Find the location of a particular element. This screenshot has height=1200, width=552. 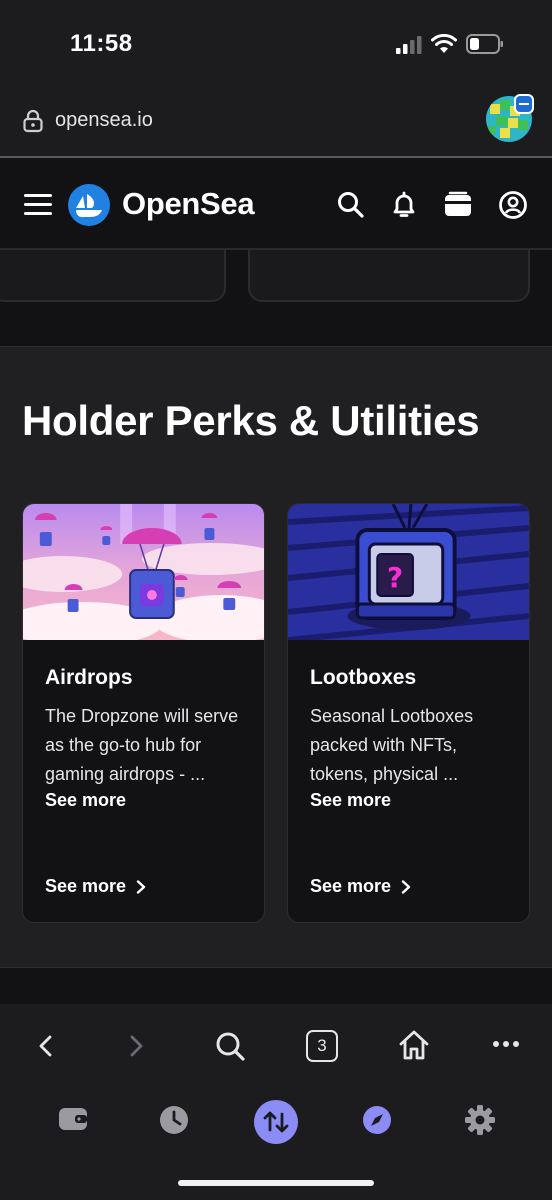

status-time: 11:58 is located at coordinates (101, 43).